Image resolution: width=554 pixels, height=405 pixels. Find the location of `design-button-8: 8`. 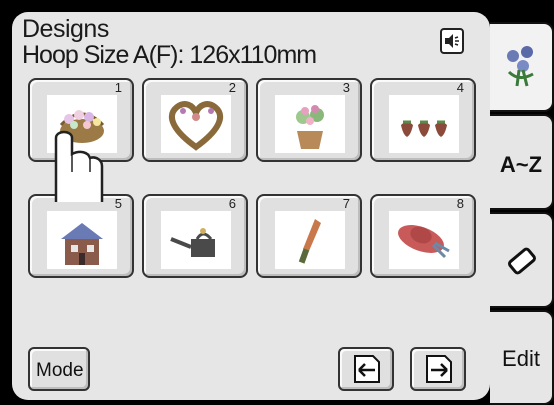

design-button-8: 8 is located at coordinates (423, 236).